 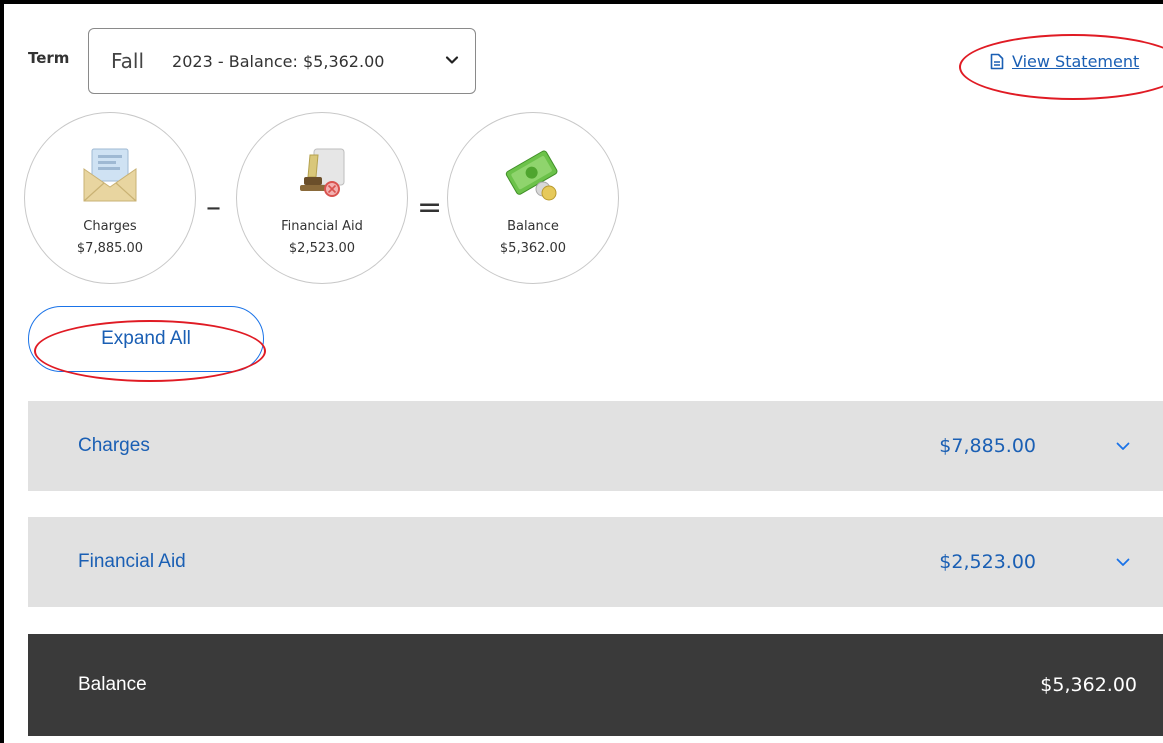 What do you see at coordinates (278, 61) in the screenshot?
I see `term-detail: 2023 - Balance: $5,362.00` at bounding box center [278, 61].